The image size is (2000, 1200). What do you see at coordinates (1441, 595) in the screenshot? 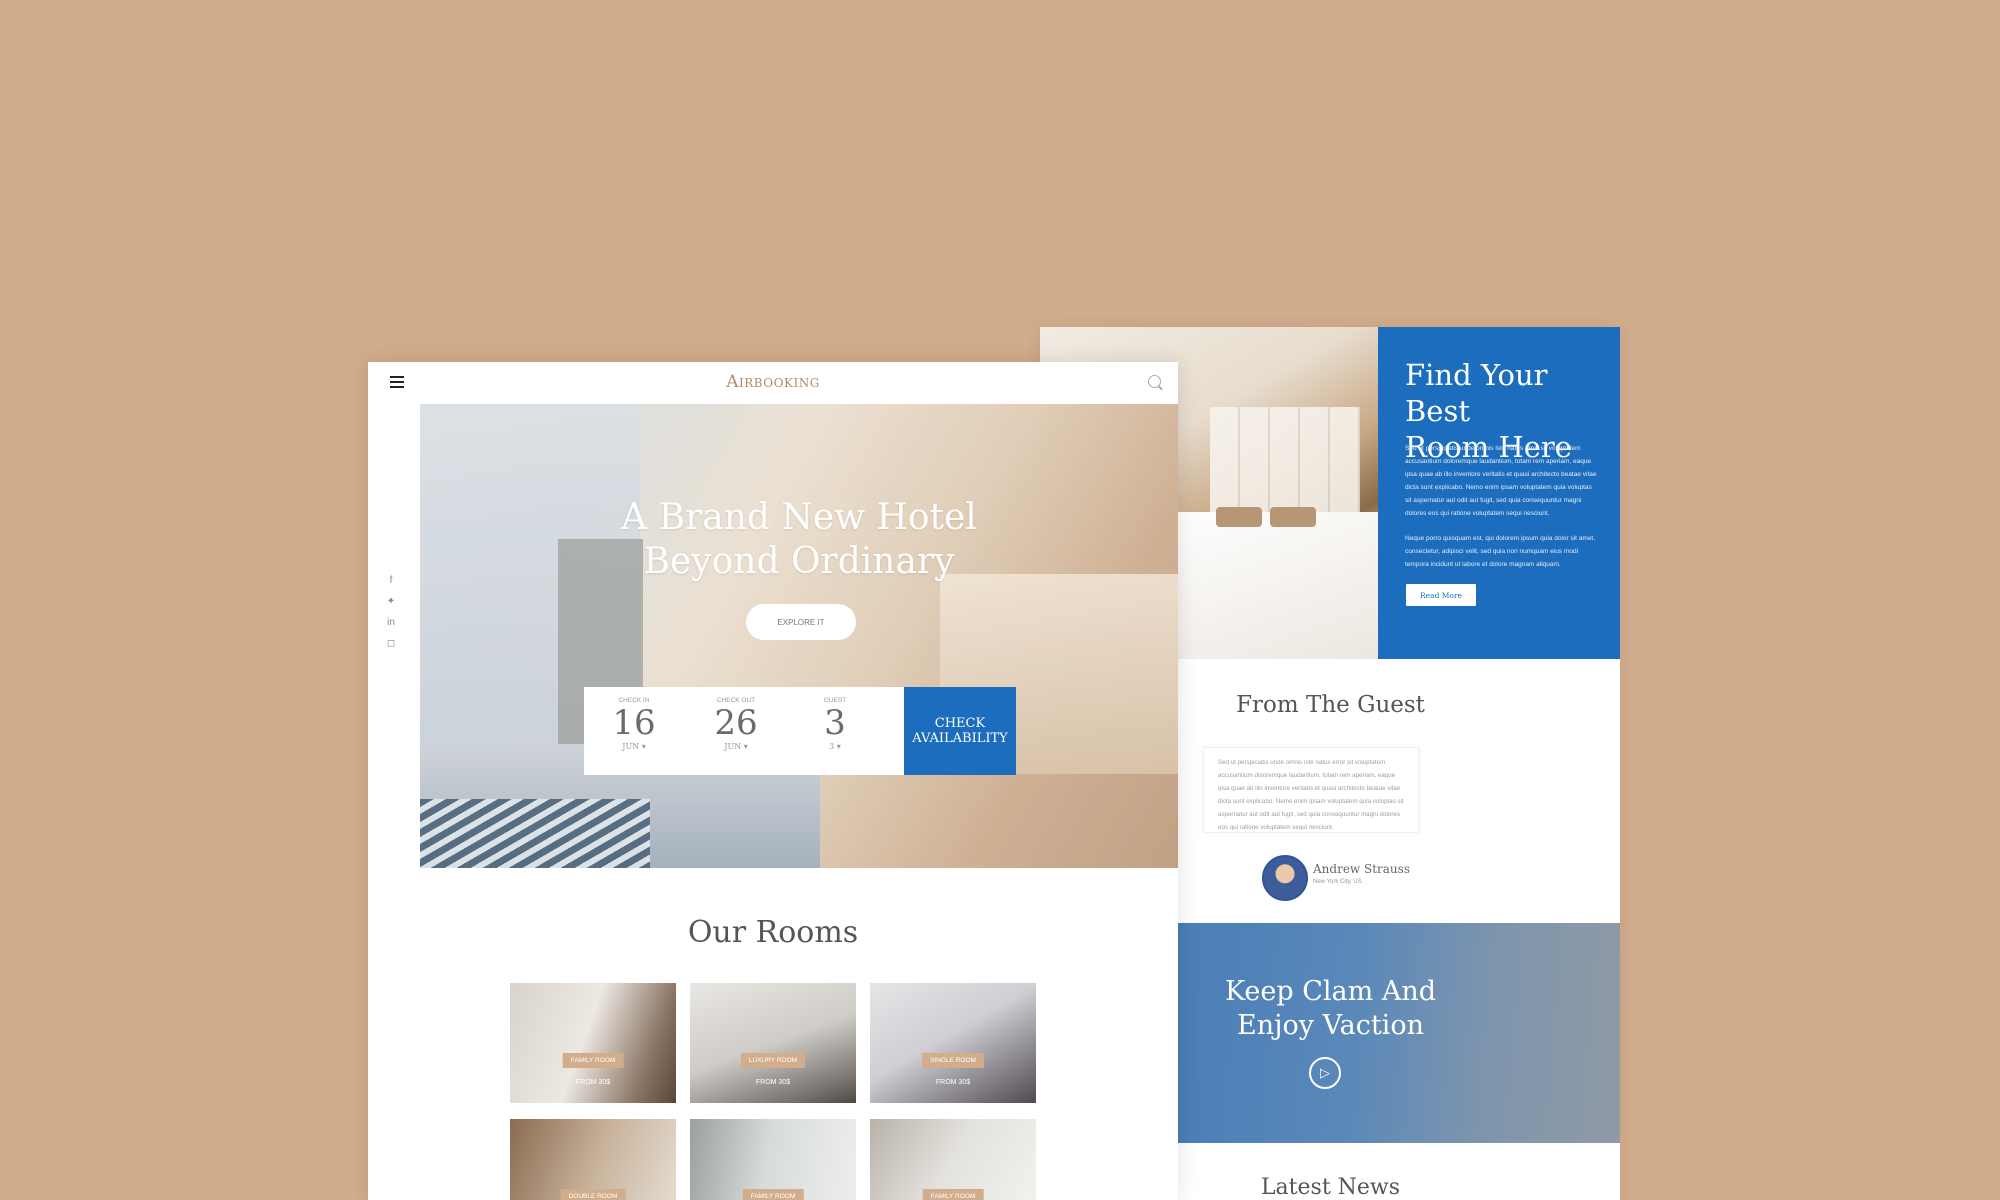
I see `read-more-button: Read More` at bounding box center [1441, 595].